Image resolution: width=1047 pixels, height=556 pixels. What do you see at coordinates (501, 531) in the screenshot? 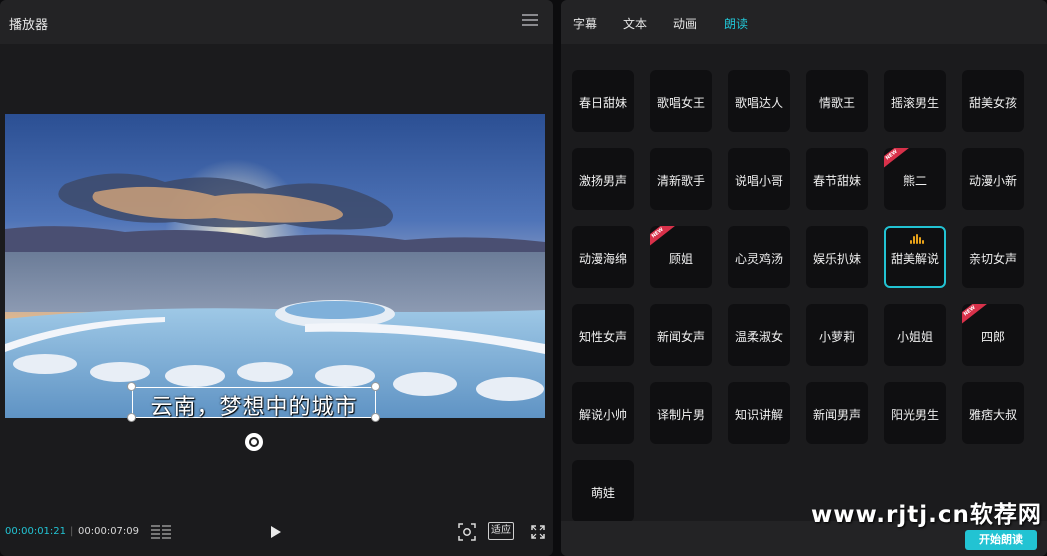
I see `fit-button: 适应` at bounding box center [501, 531].